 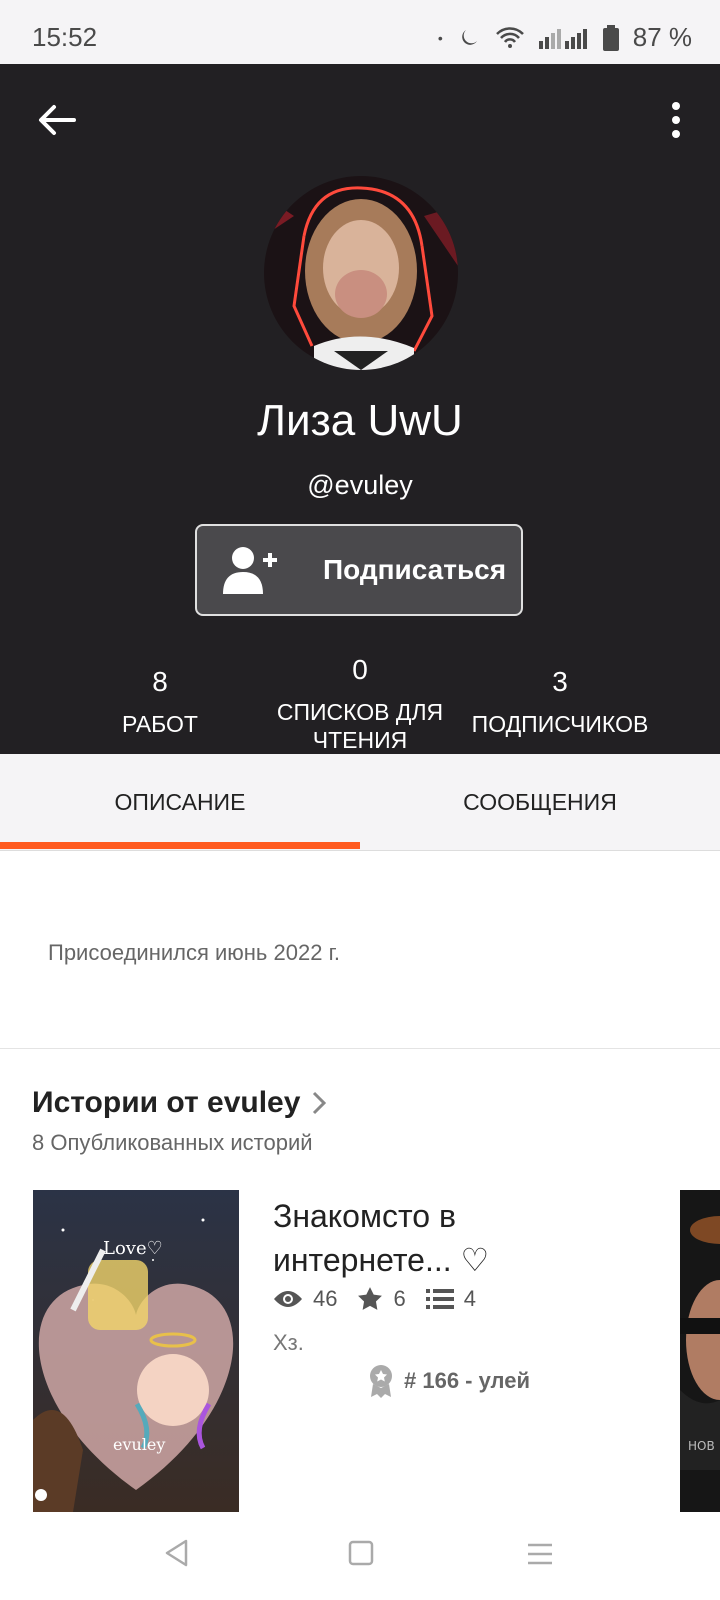 What do you see at coordinates (160, 724) in the screenshot?
I see `stat-works-label: РАБОТ` at bounding box center [160, 724].